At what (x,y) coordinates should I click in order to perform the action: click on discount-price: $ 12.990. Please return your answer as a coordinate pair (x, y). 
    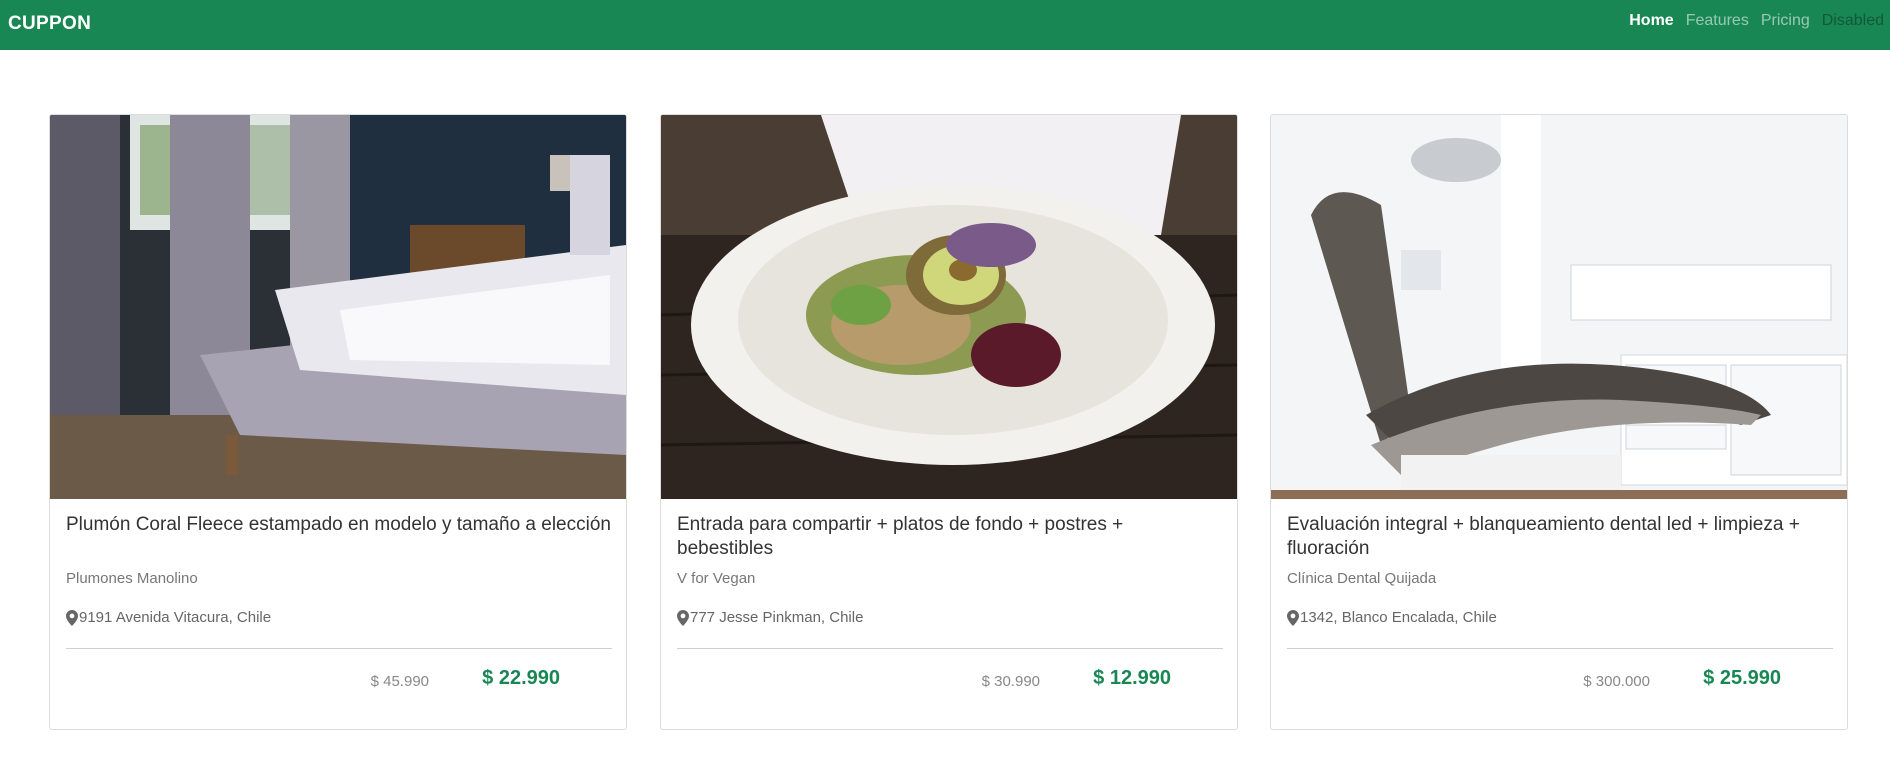
    Looking at the image, I should click on (1132, 678).